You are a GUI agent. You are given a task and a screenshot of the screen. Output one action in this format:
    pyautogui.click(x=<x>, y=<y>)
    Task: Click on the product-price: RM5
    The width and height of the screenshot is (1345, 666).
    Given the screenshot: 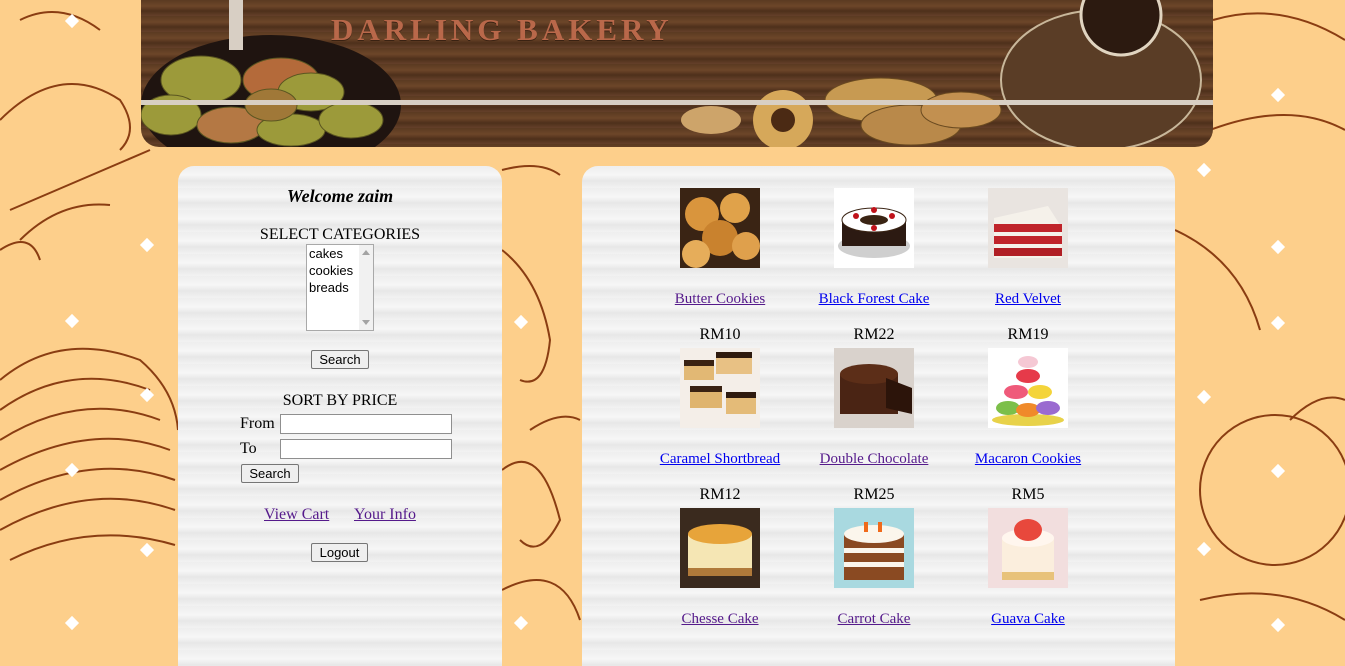 What is the action you would take?
    pyautogui.click(x=1028, y=494)
    